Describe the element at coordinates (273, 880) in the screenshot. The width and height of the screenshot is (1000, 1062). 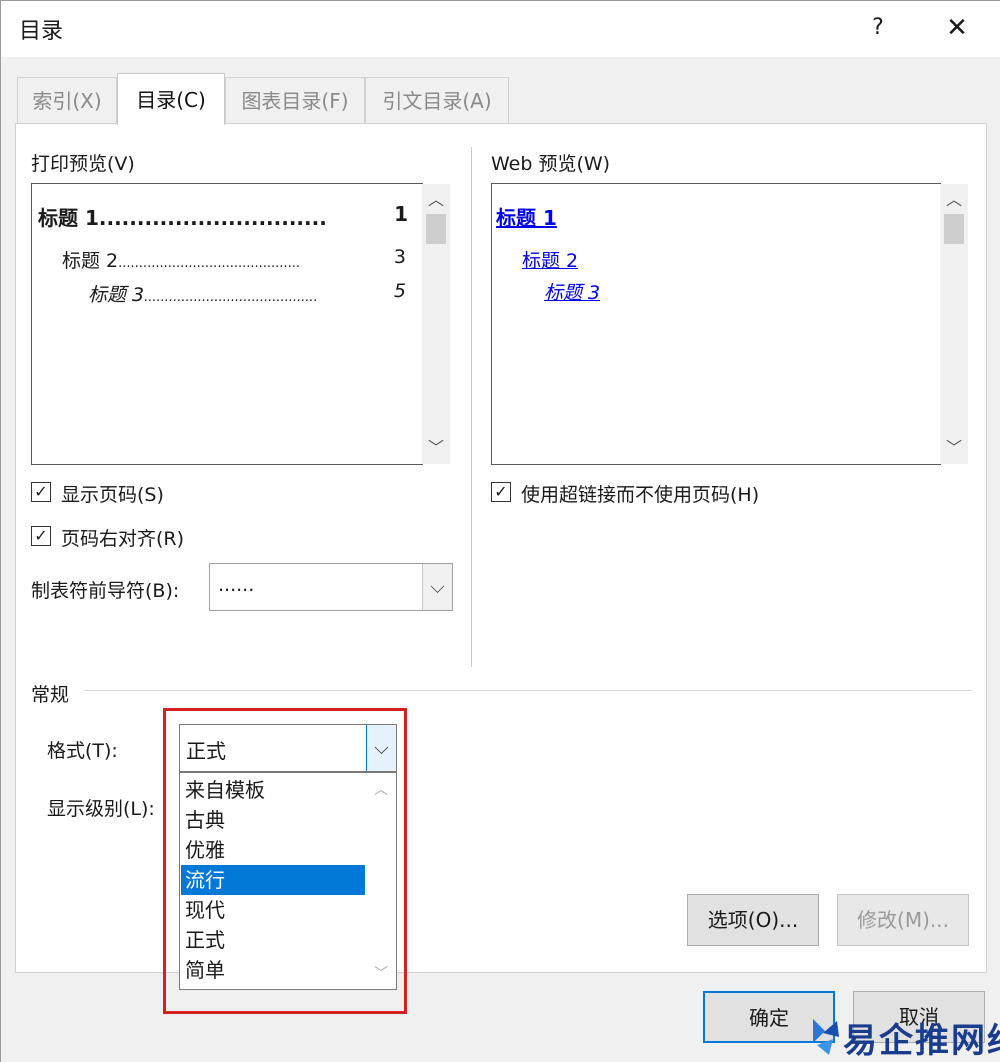
I see `format-option-selected: 流行` at that location.